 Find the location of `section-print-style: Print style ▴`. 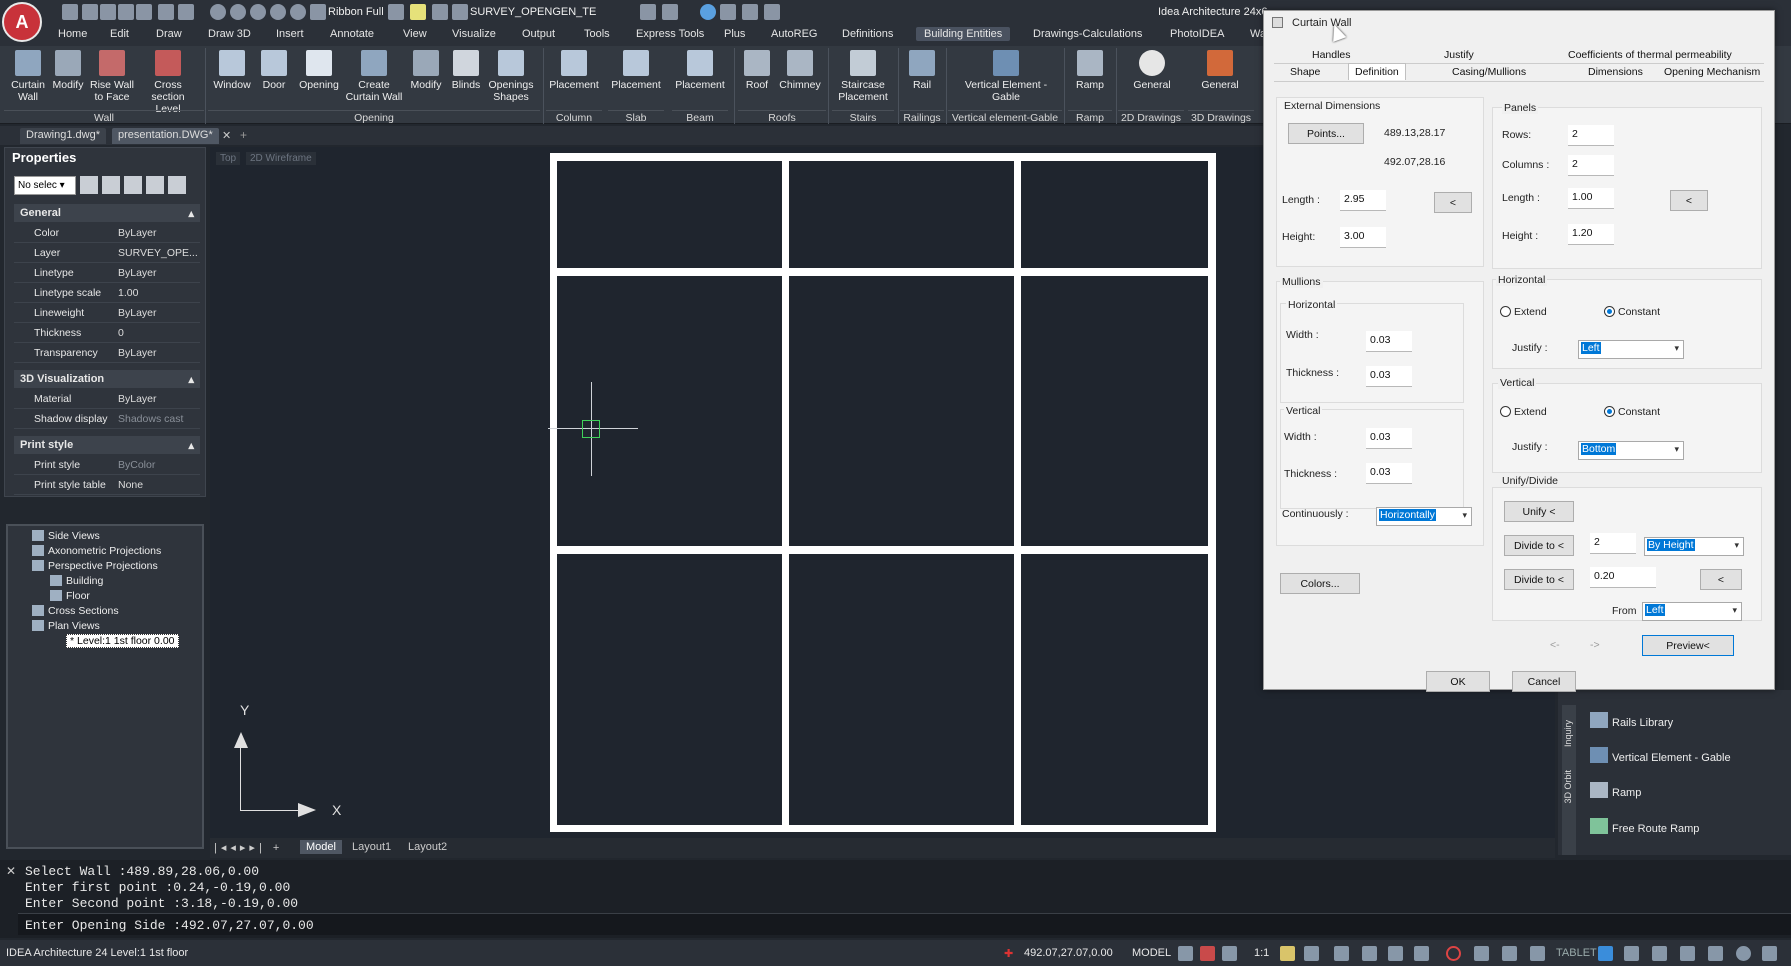

section-print-style: Print style ▴ is located at coordinates (107, 445).